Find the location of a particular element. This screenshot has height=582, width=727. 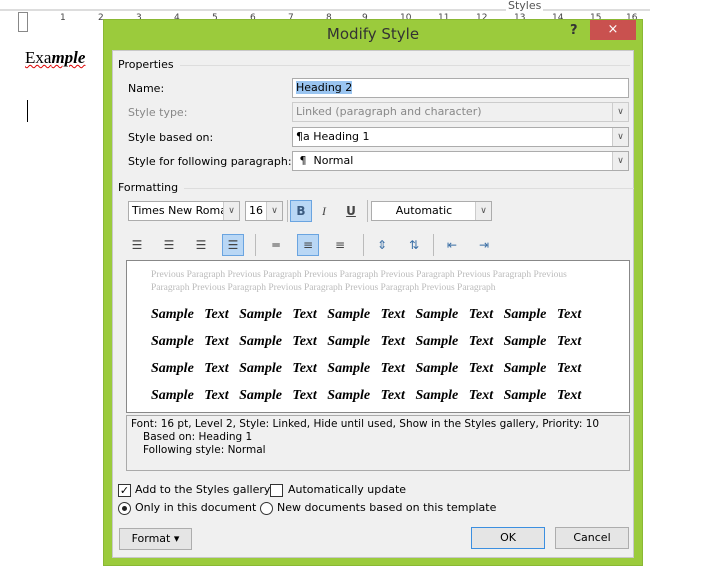

document-text: Example is located at coordinates (55, 58).